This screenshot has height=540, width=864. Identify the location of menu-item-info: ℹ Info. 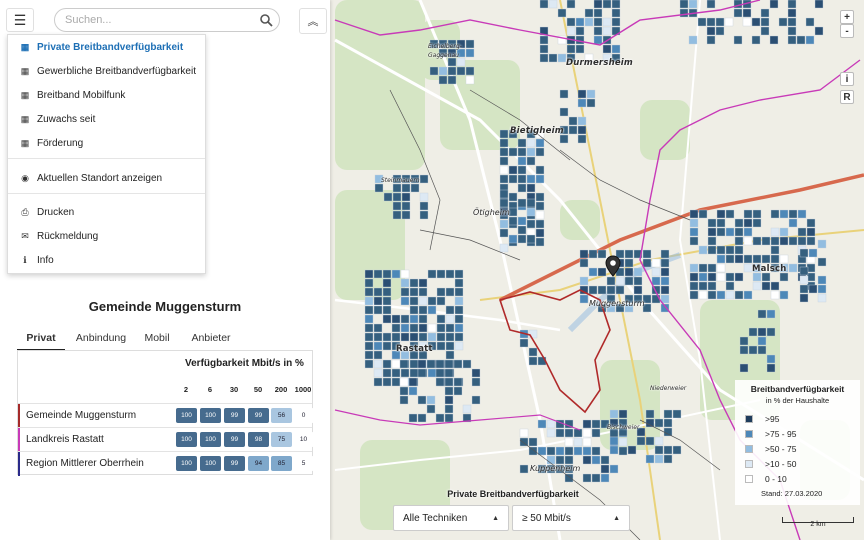
(106, 260).